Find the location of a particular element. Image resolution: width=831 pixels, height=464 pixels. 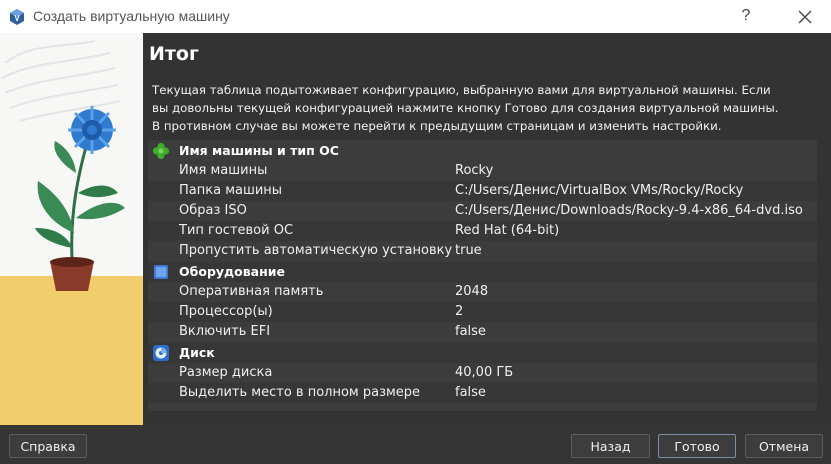

svg-text: V is located at coordinates (17, 18).